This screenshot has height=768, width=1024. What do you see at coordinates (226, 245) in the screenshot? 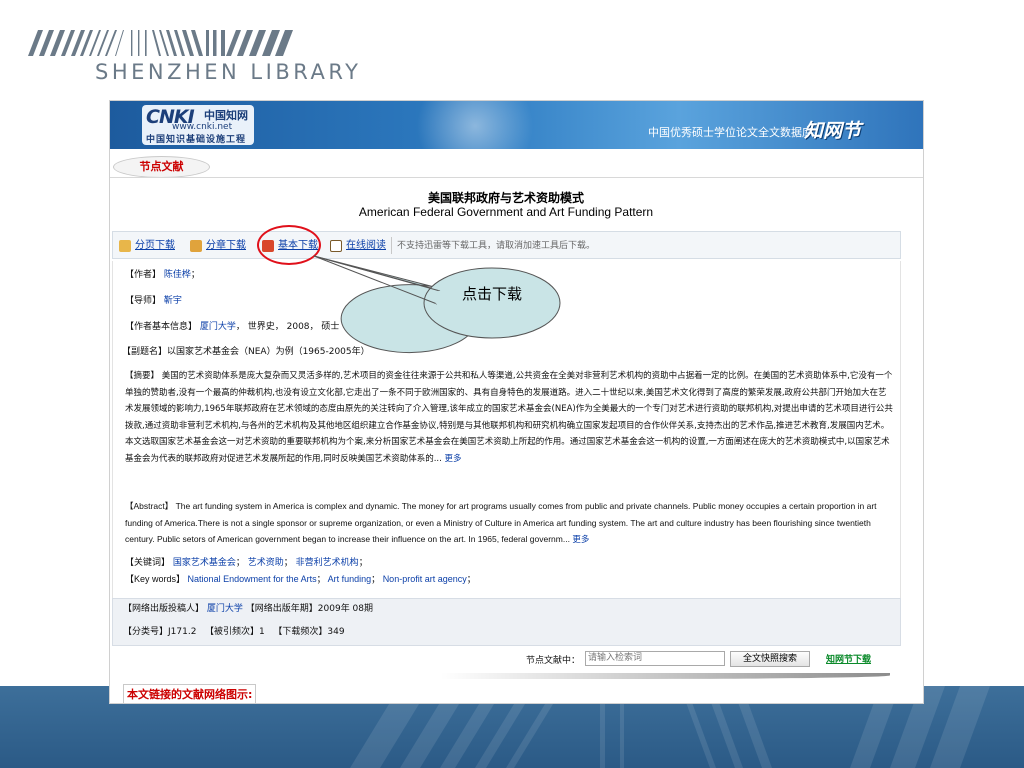
I see `chapter-download-label: 分章下载` at bounding box center [226, 245].